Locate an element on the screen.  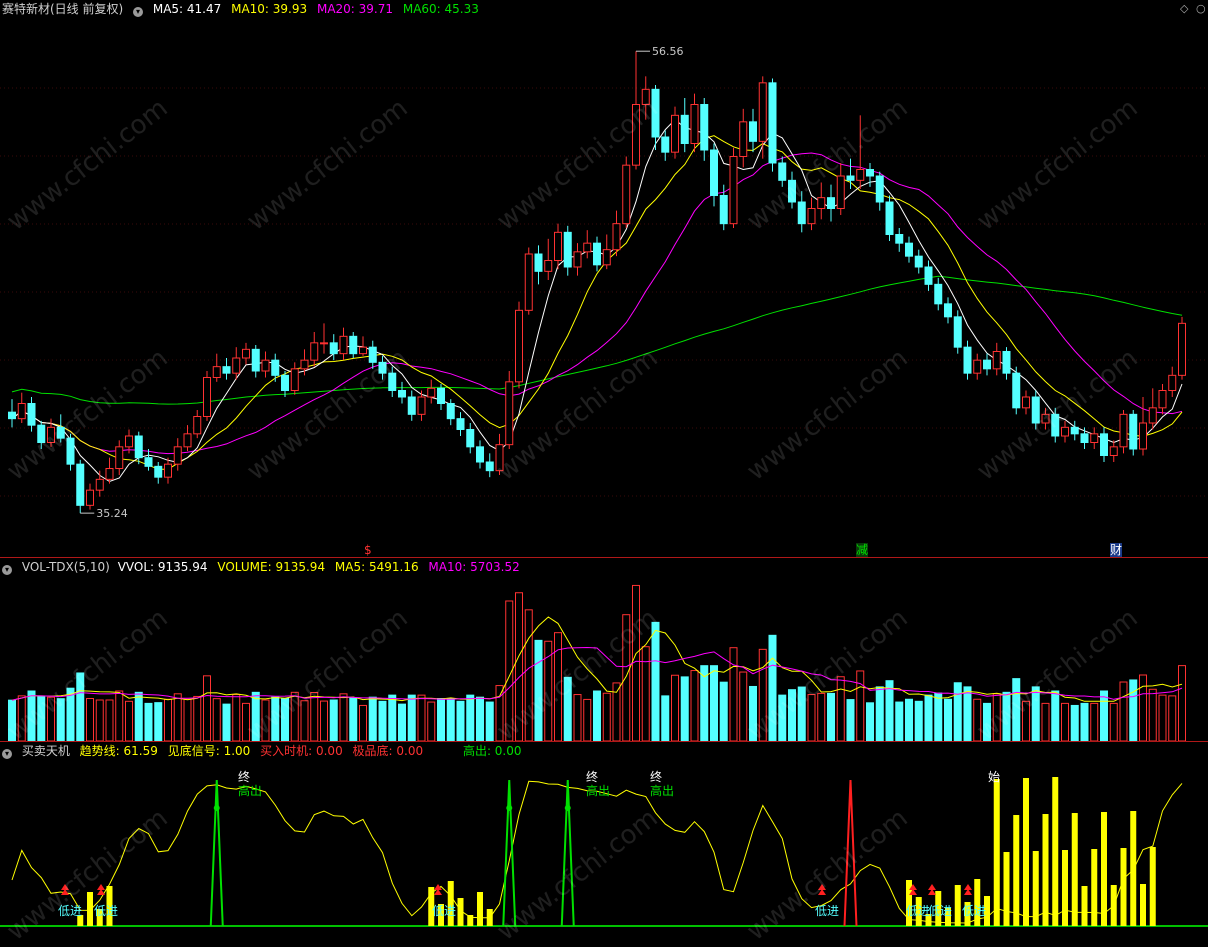
ma5-value: MA5: 41.47 is located at coordinates (187, 9).